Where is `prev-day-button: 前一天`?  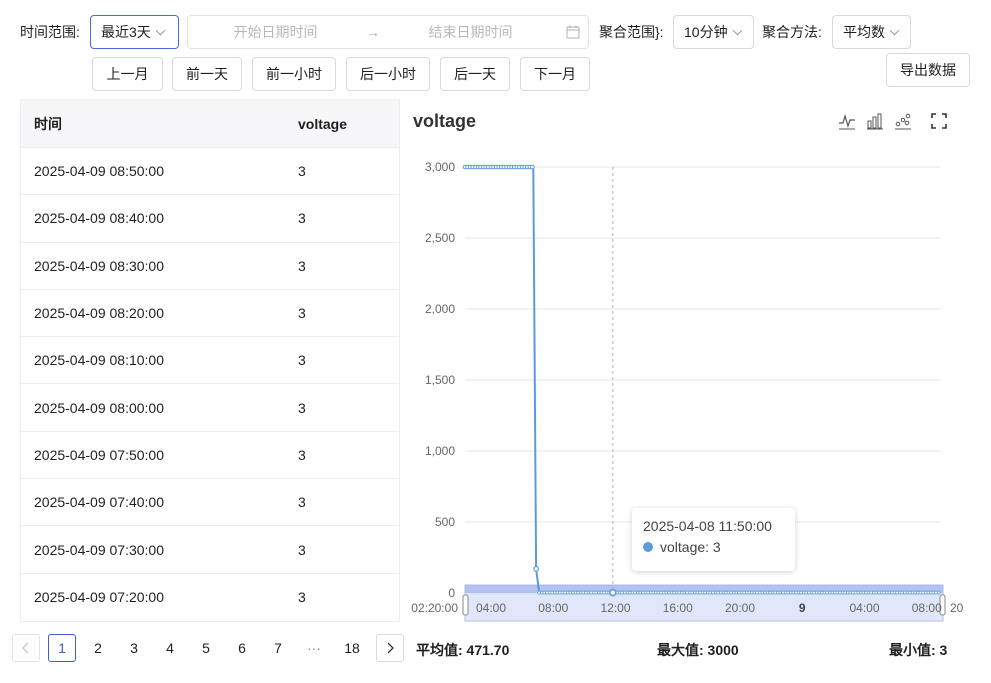
prev-day-button: 前一天 is located at coordinates (207, 74).